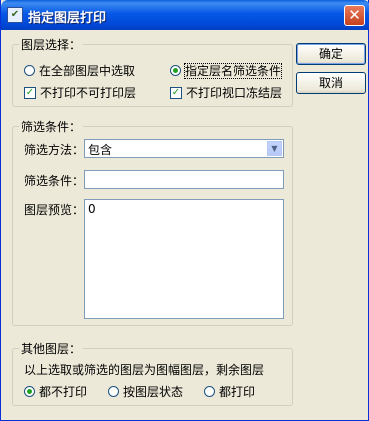 The width and height of the screenshot is (369, 421). What do you see at coordinates (184, 179) in the screenshot?
I see `filter-condition-input` at bounding box center [184, 179].